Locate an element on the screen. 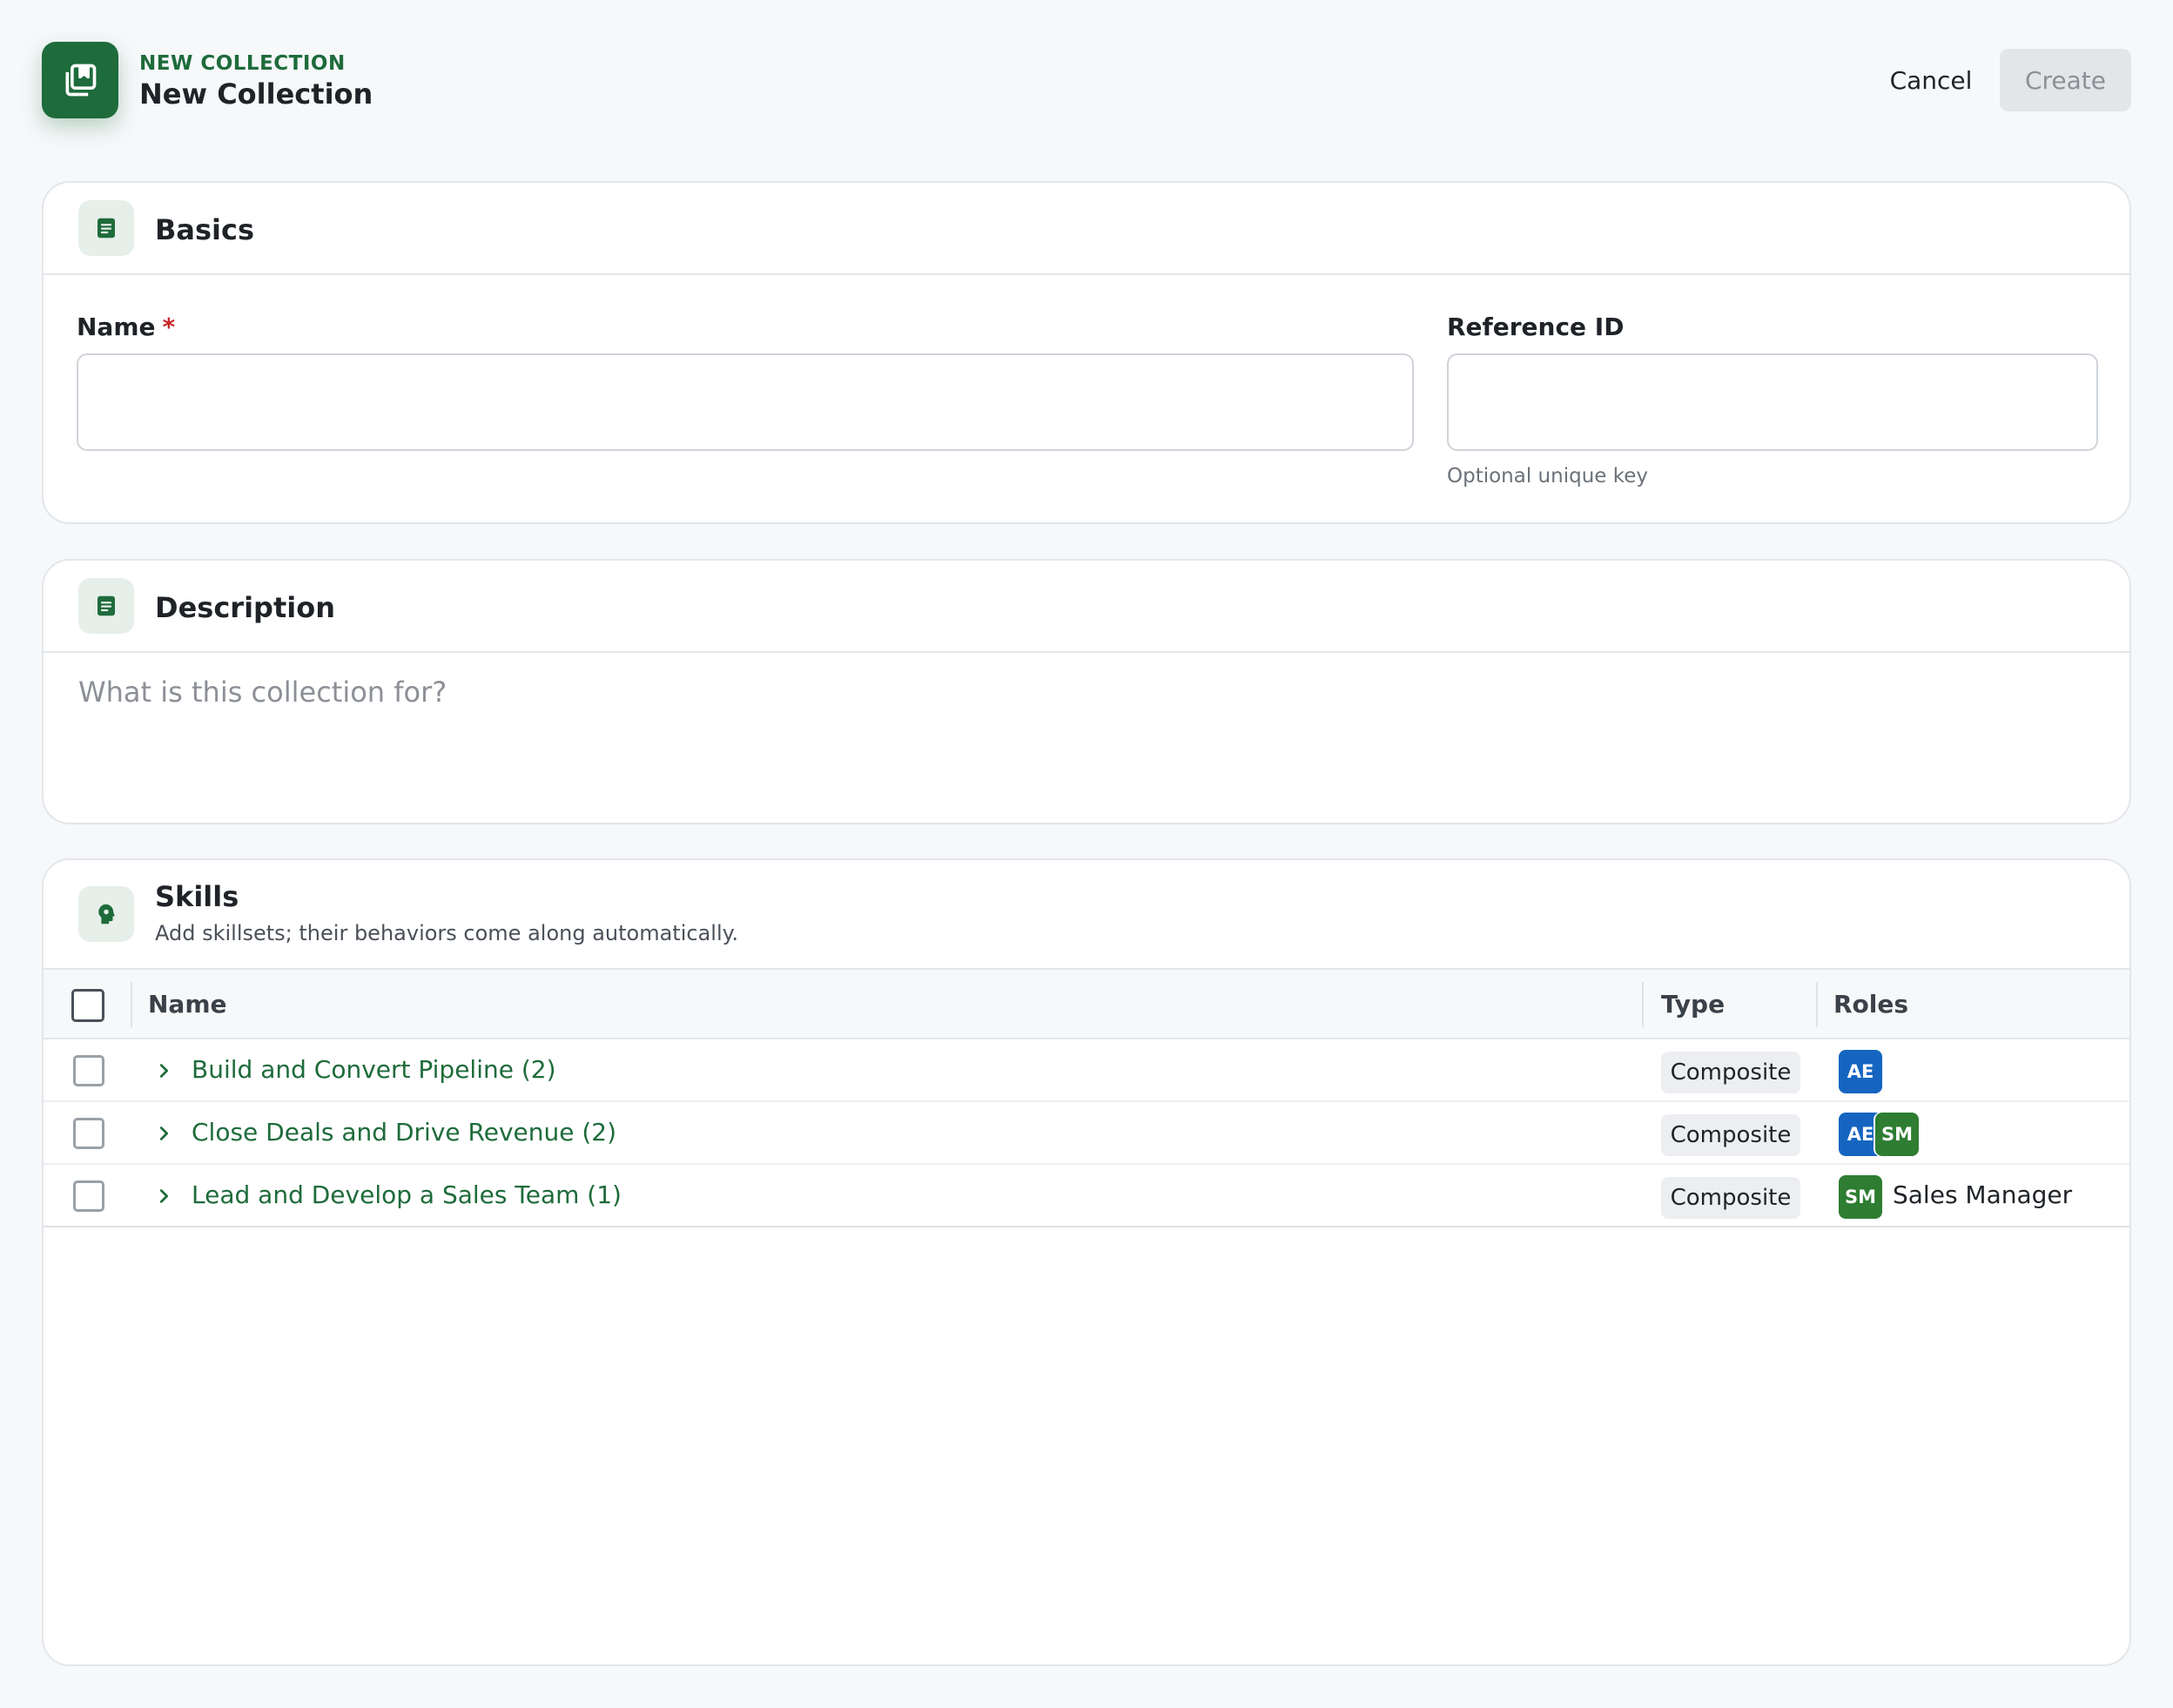 The image size is (2173, 1708). required-mark: * is located at coordinates (169, 327).